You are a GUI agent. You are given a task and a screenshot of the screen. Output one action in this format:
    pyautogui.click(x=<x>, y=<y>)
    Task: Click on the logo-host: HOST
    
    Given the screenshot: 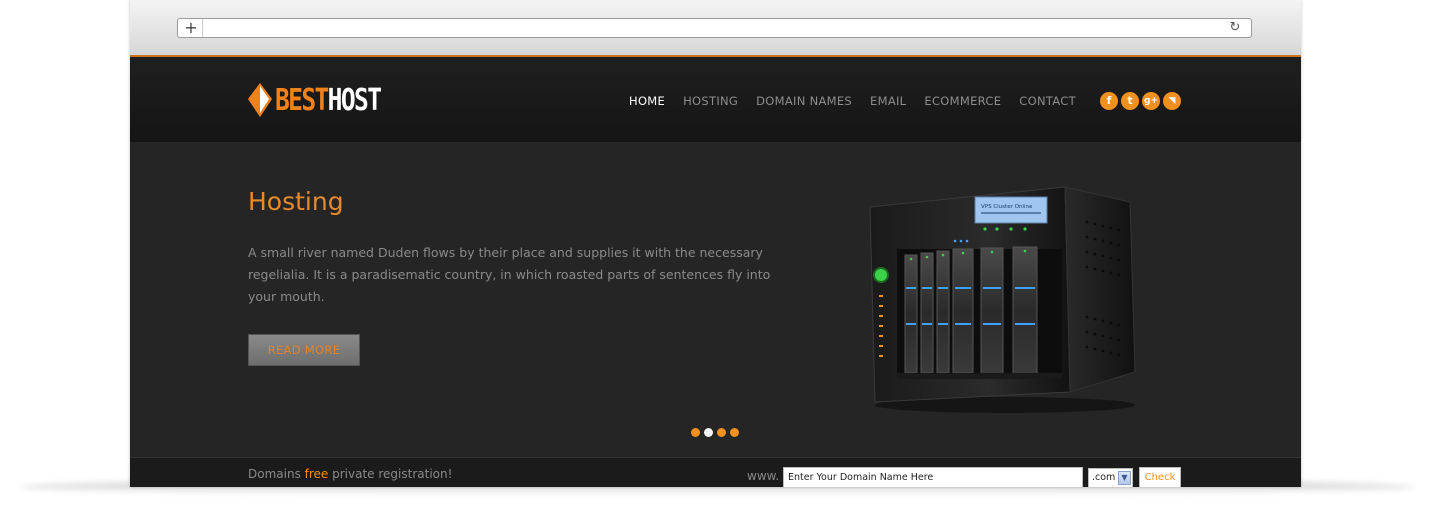 What is the action you would take?
    pyautogui.click(x=354, y=100)
    